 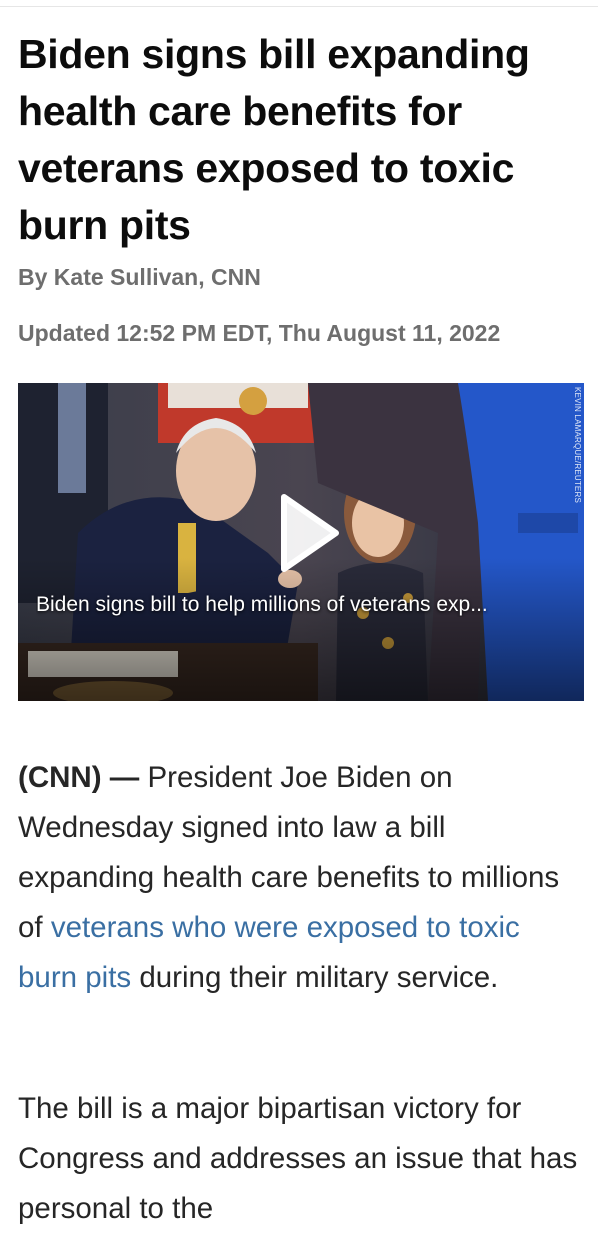 I want to click on byline: By Kate Sullivan, CNN, so click(x=139, y=277).